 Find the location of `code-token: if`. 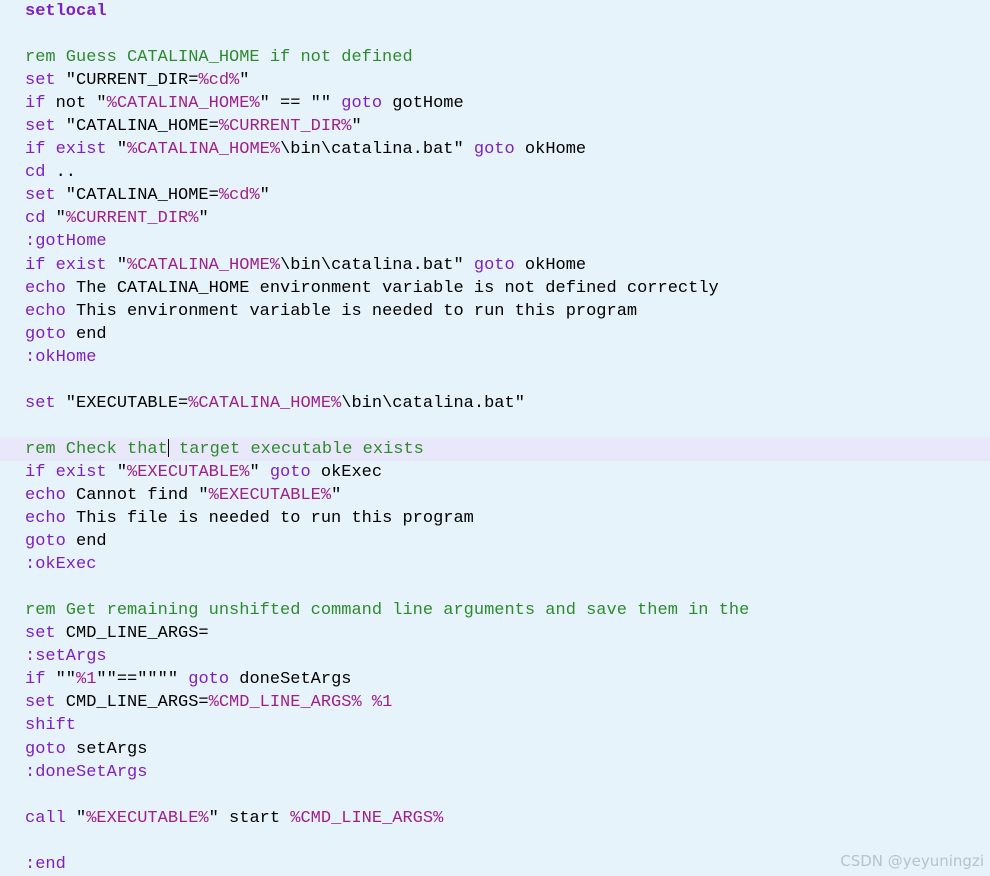

code-token: if is located at coordinates (35, 104).